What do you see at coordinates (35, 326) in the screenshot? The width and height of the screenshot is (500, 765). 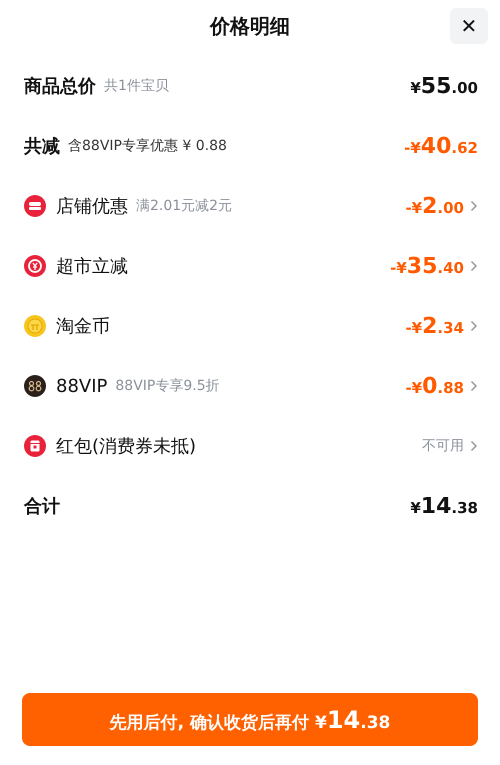 I see `coin-icon` at bounding box center [35, 326].